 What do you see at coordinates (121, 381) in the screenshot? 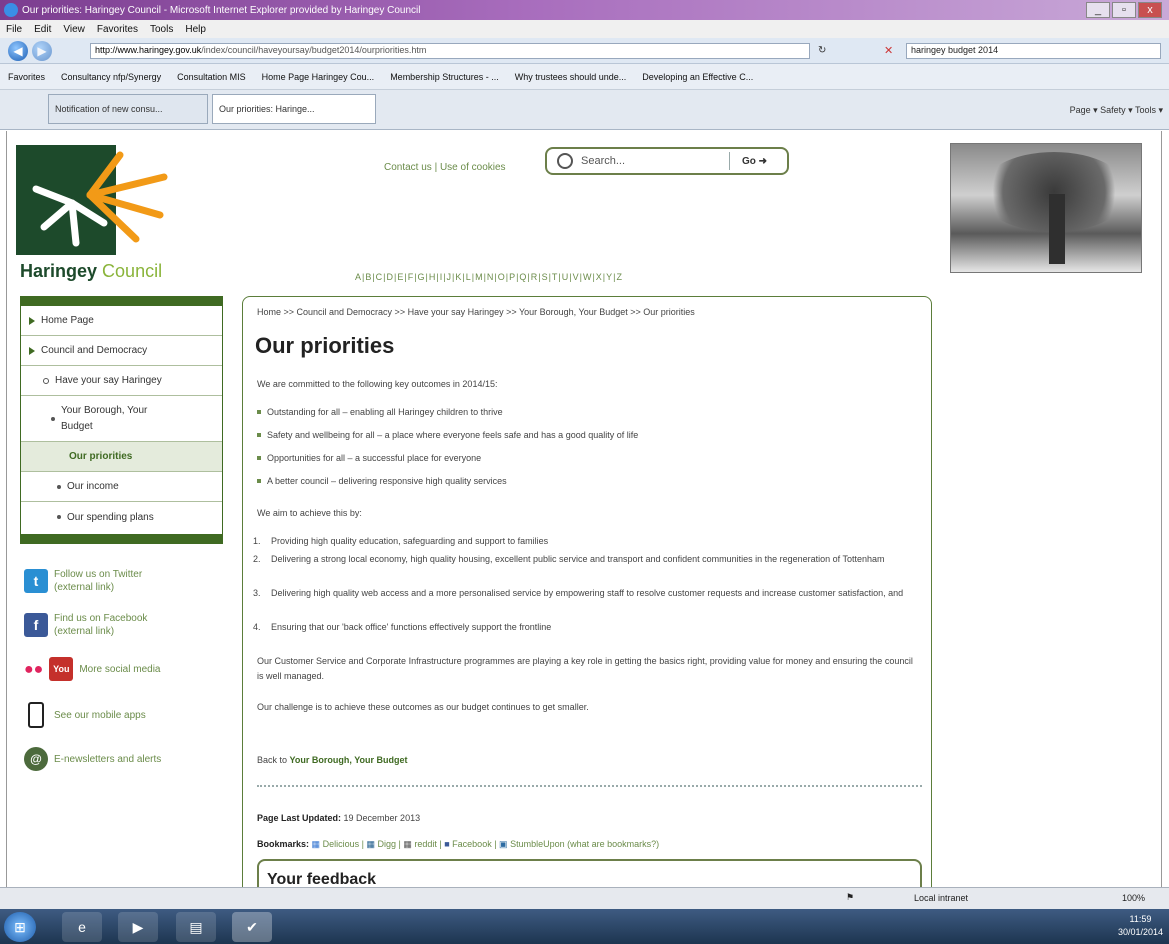
I see `nav-have-your-say: Have your say Haringey` at bounding box center [121, 381].